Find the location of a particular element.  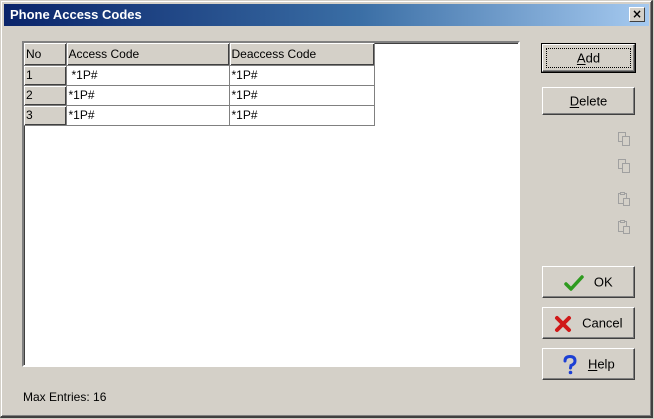

window-title: Phone Access Codes is located at coordinates (76, 14).